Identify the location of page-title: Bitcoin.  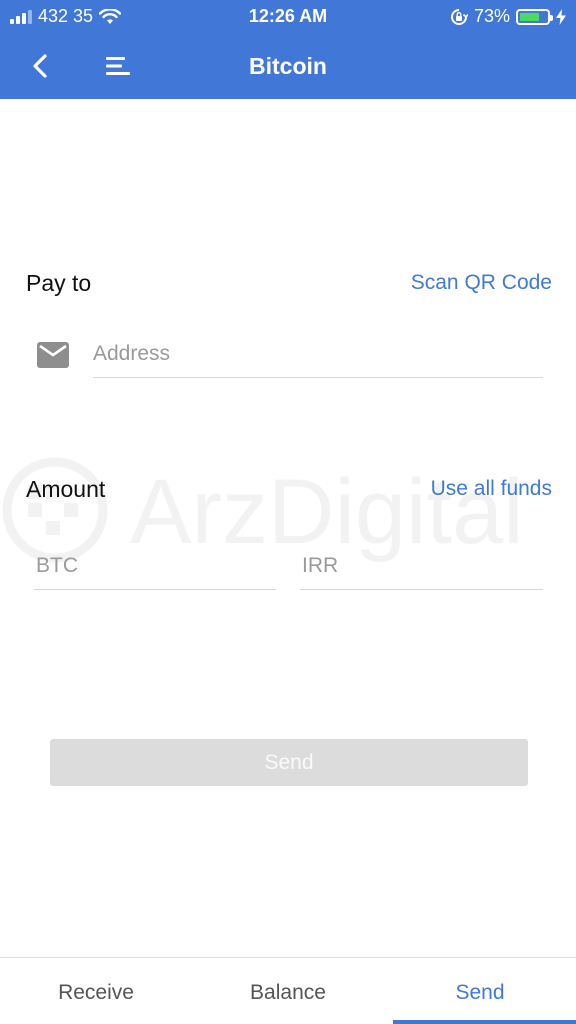
(288, 66).